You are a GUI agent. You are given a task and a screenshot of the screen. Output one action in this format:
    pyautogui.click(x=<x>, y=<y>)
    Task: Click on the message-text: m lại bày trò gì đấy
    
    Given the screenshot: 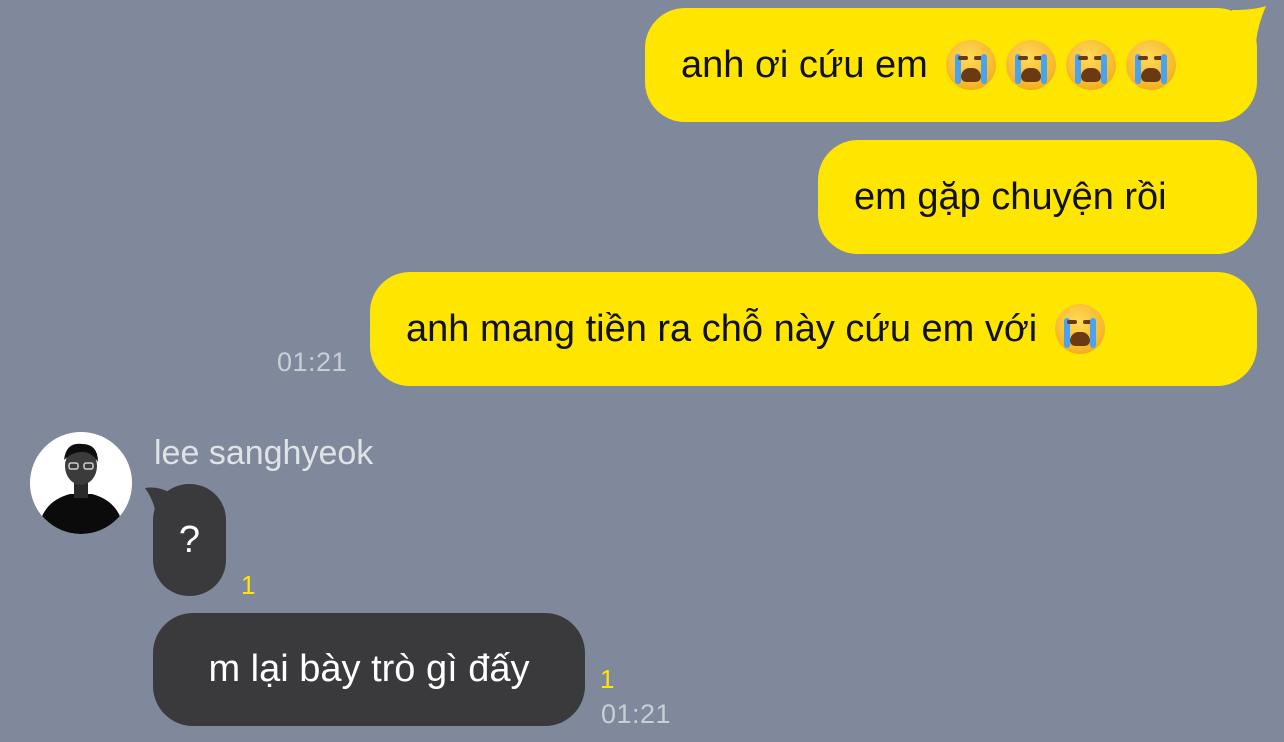 What is the action you would take?
    pyautogui.click(x=369, y=669)
    